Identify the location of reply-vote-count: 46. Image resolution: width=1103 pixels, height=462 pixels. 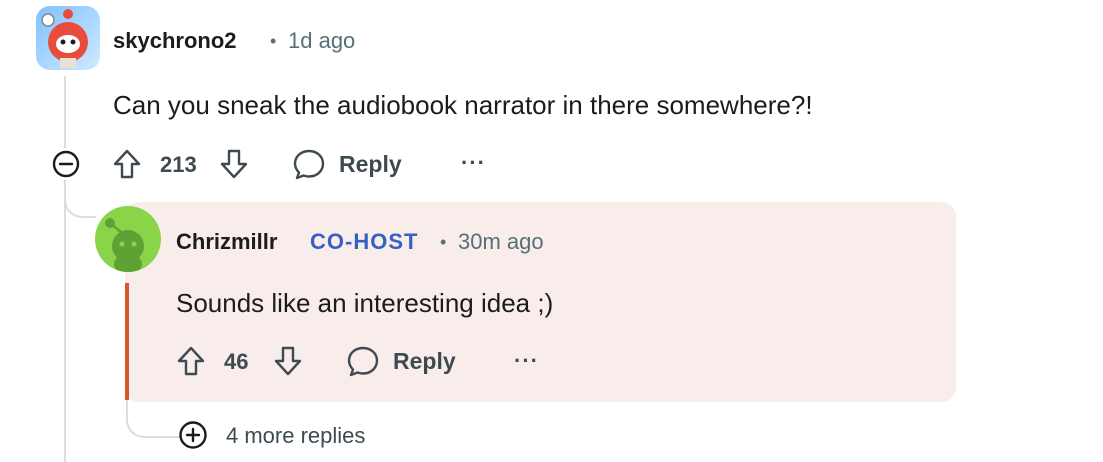
(236, 361).